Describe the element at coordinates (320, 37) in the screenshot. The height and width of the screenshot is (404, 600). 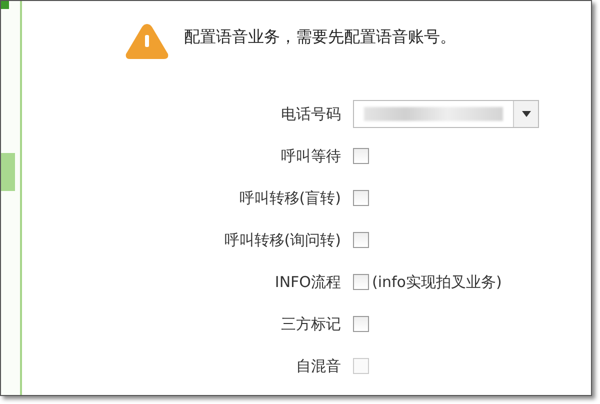
I see `notice-text: 配置语音业务，需要先配置语音账号。` at that location.